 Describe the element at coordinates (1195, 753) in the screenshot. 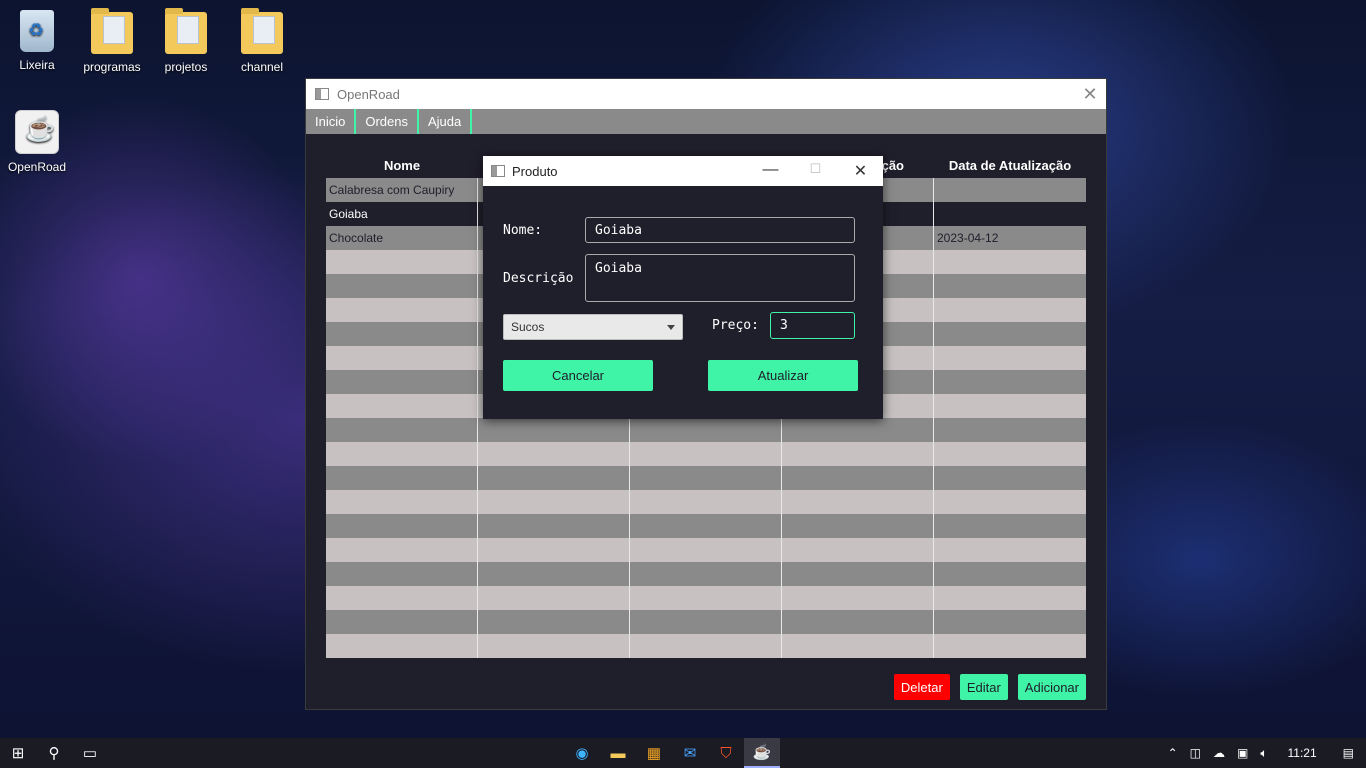

I see `camera-icon: ◫` at that location.